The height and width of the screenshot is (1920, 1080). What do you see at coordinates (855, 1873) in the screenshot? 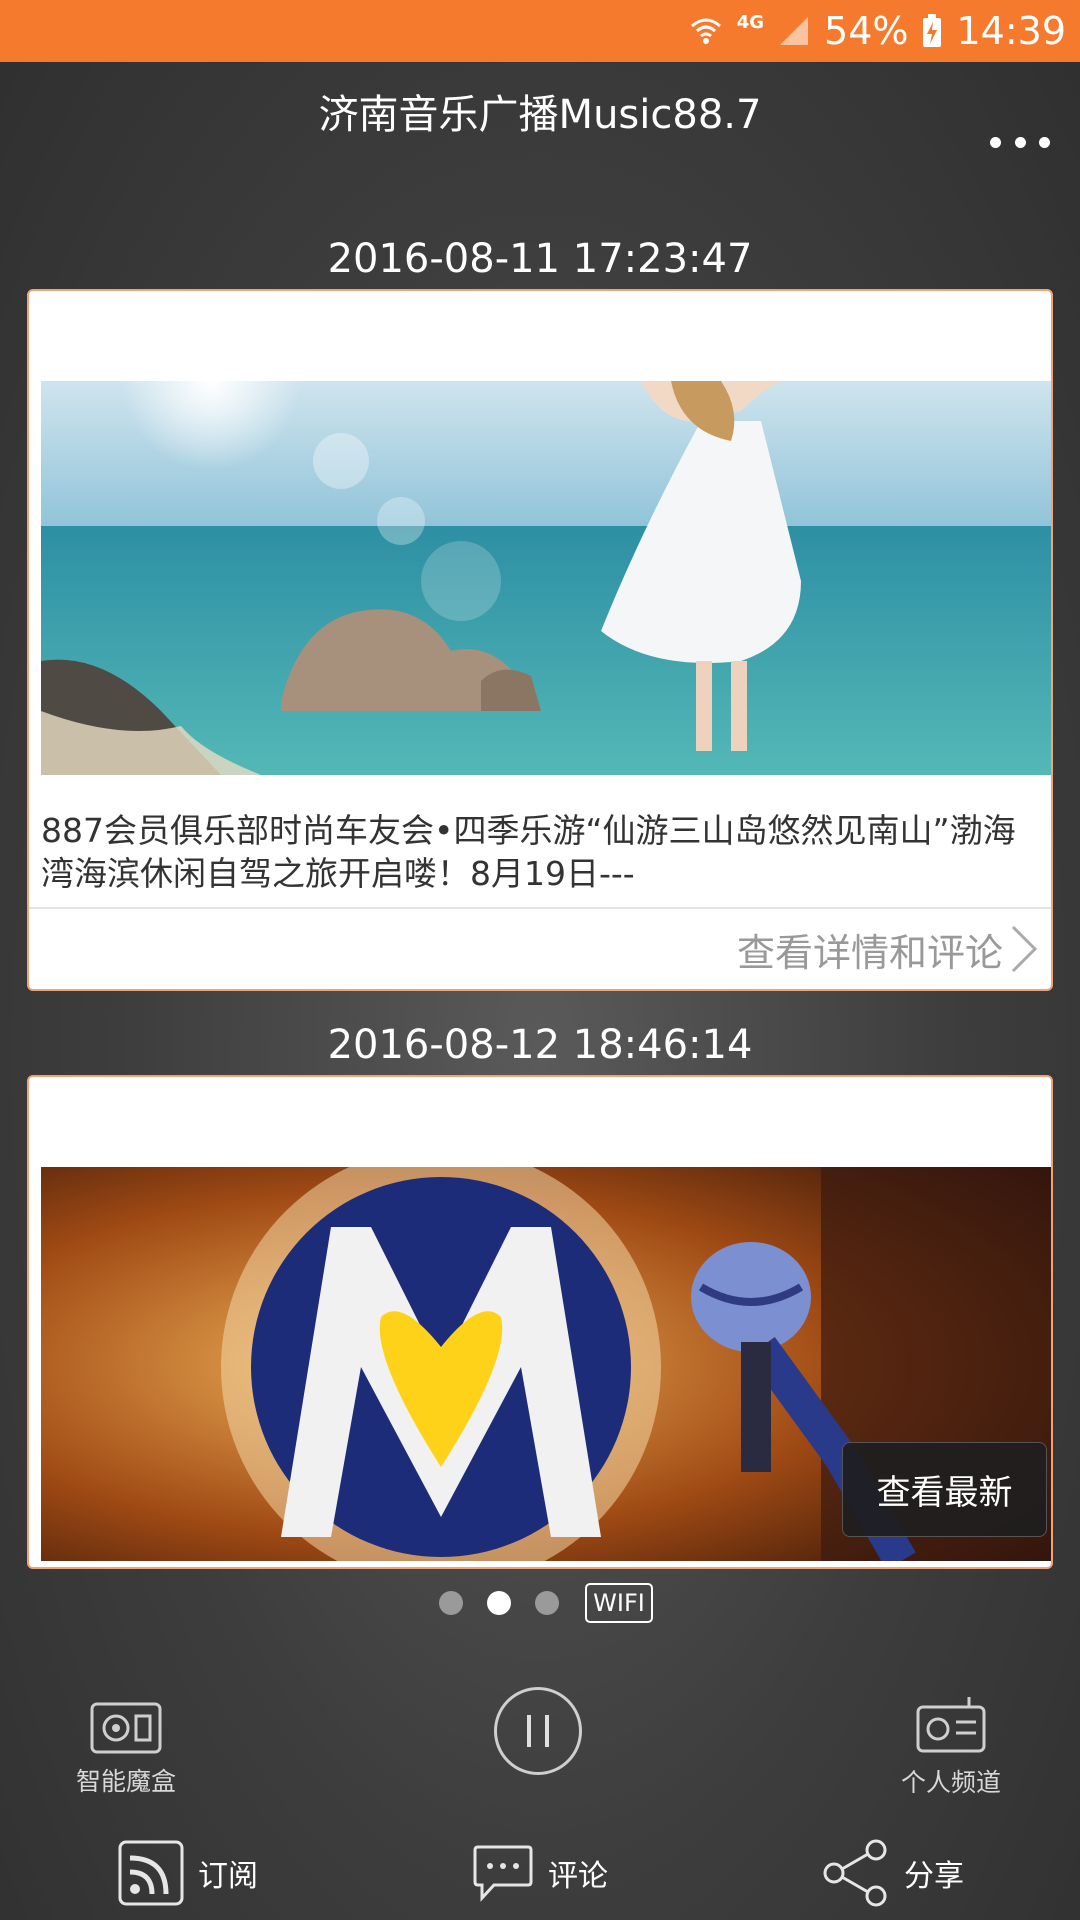
I see `share-icon` at bounding box center [855, 1873].